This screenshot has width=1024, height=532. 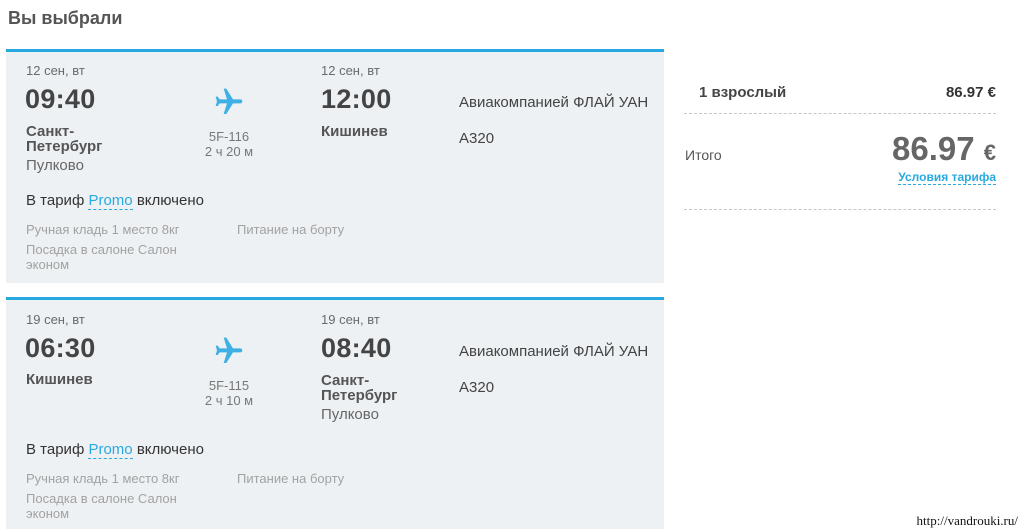 What do you see at coordinates (65, 18) in the screenshot?
I see `page-title: Вы выбрали` at bounding box center [65, 18].